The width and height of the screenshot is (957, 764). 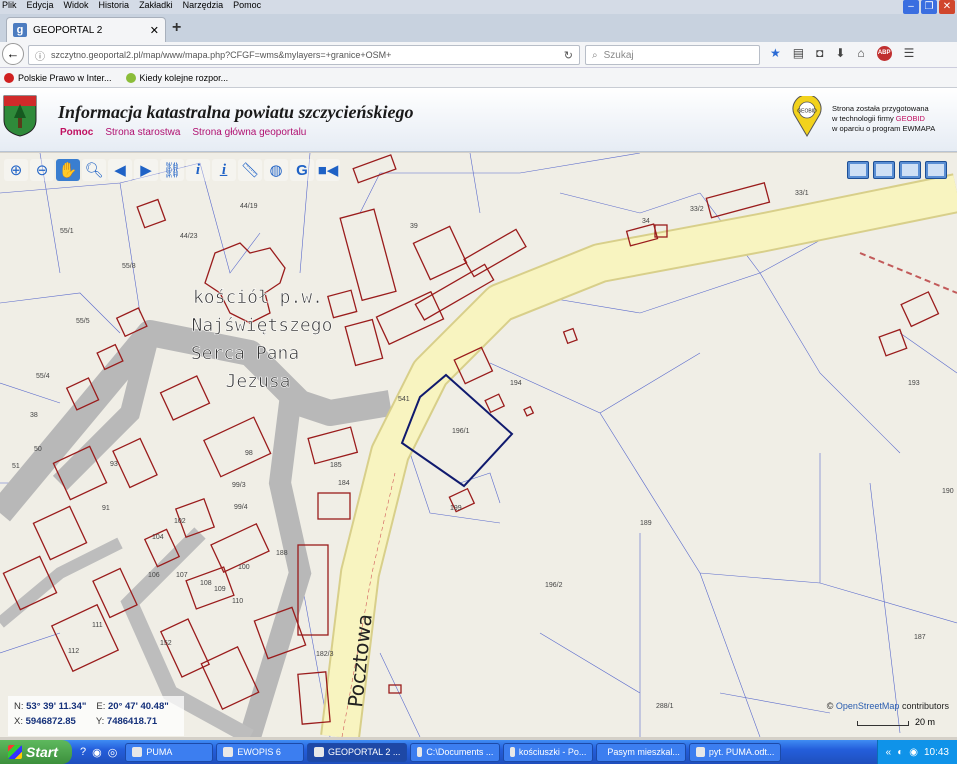 What do you see at coordinates (13, 54) in the screenshot?
I see `back-button: ←` at bounding box center [13, 54].